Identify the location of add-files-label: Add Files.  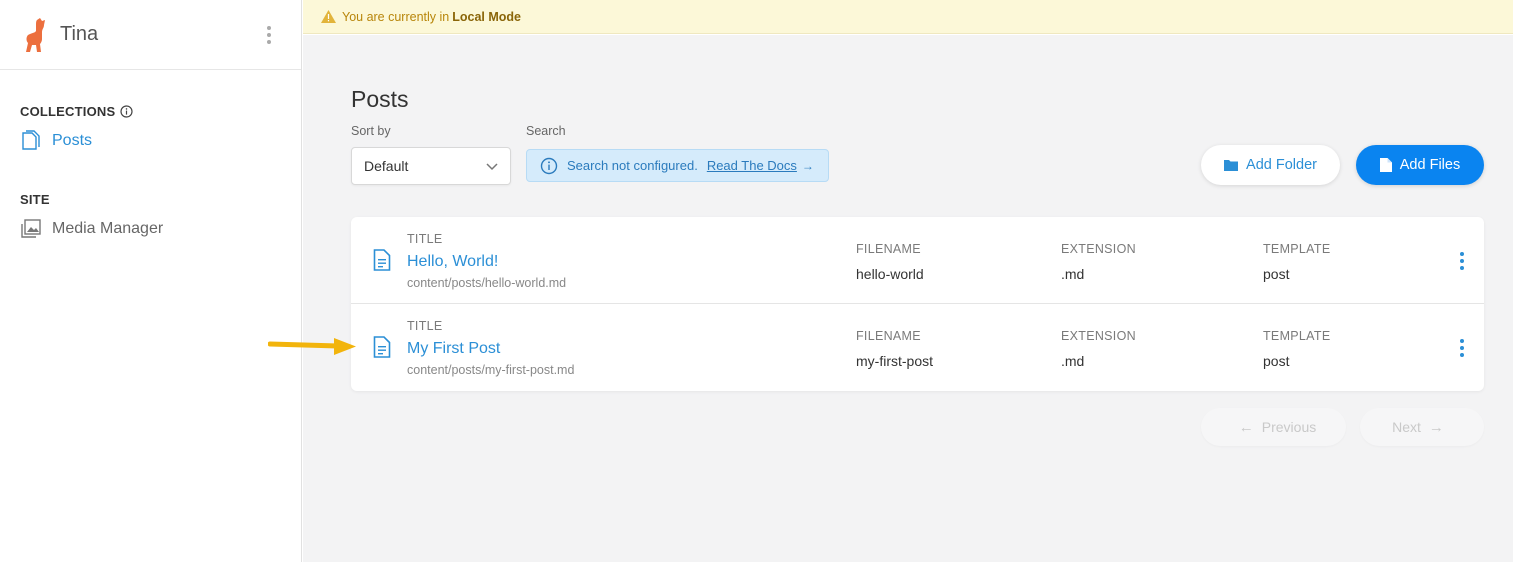
(1430, 165).